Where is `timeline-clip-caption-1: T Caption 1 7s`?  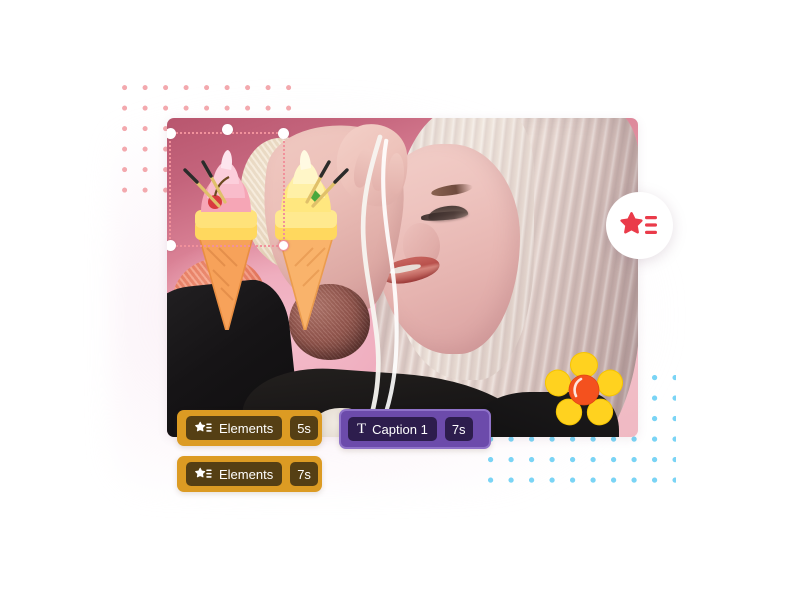 timeline-clip-caption-1: T Caption 1 7s is located at coordinates (415, 429).